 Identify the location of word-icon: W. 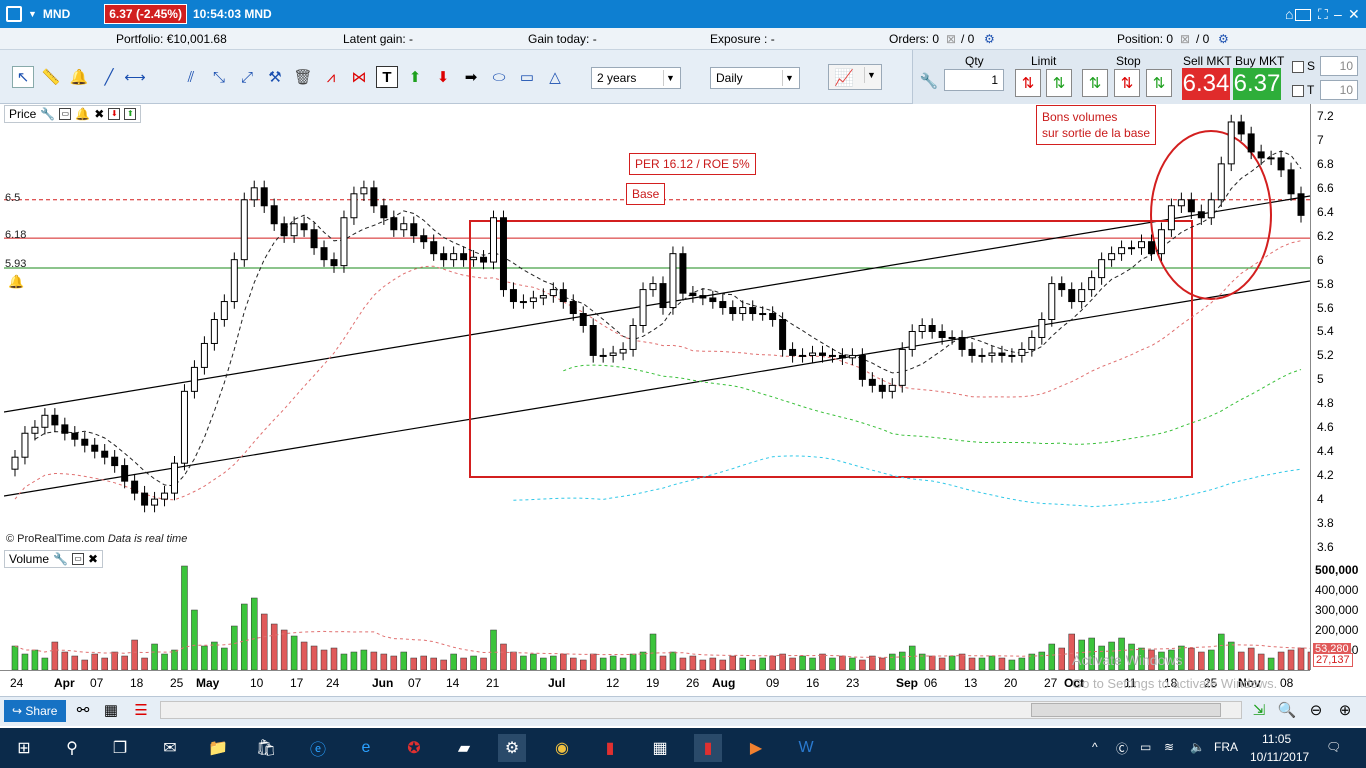
(806, 748).